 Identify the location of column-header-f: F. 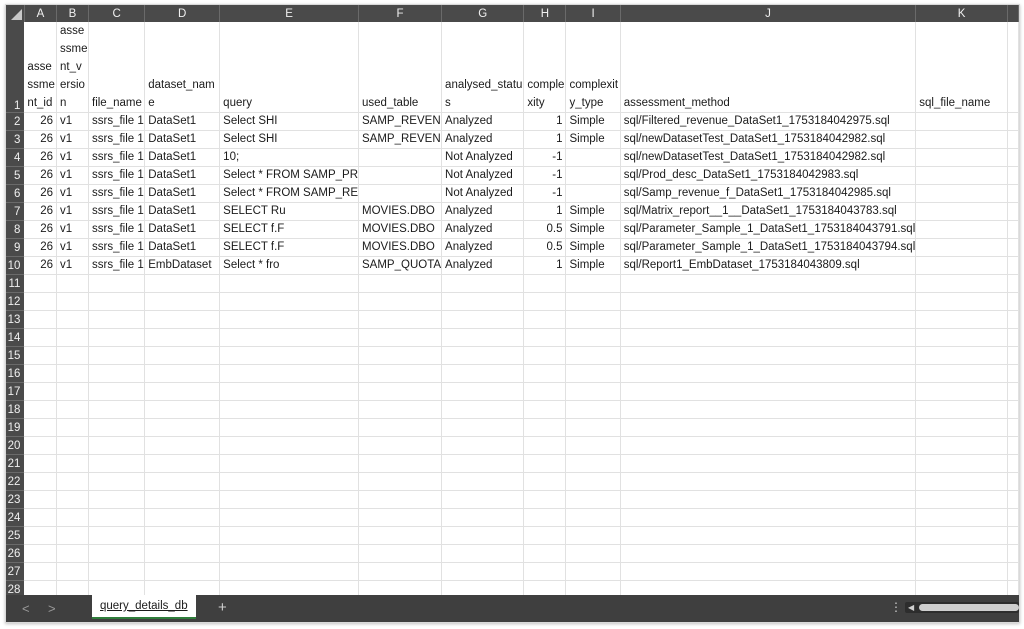
(400, 13).